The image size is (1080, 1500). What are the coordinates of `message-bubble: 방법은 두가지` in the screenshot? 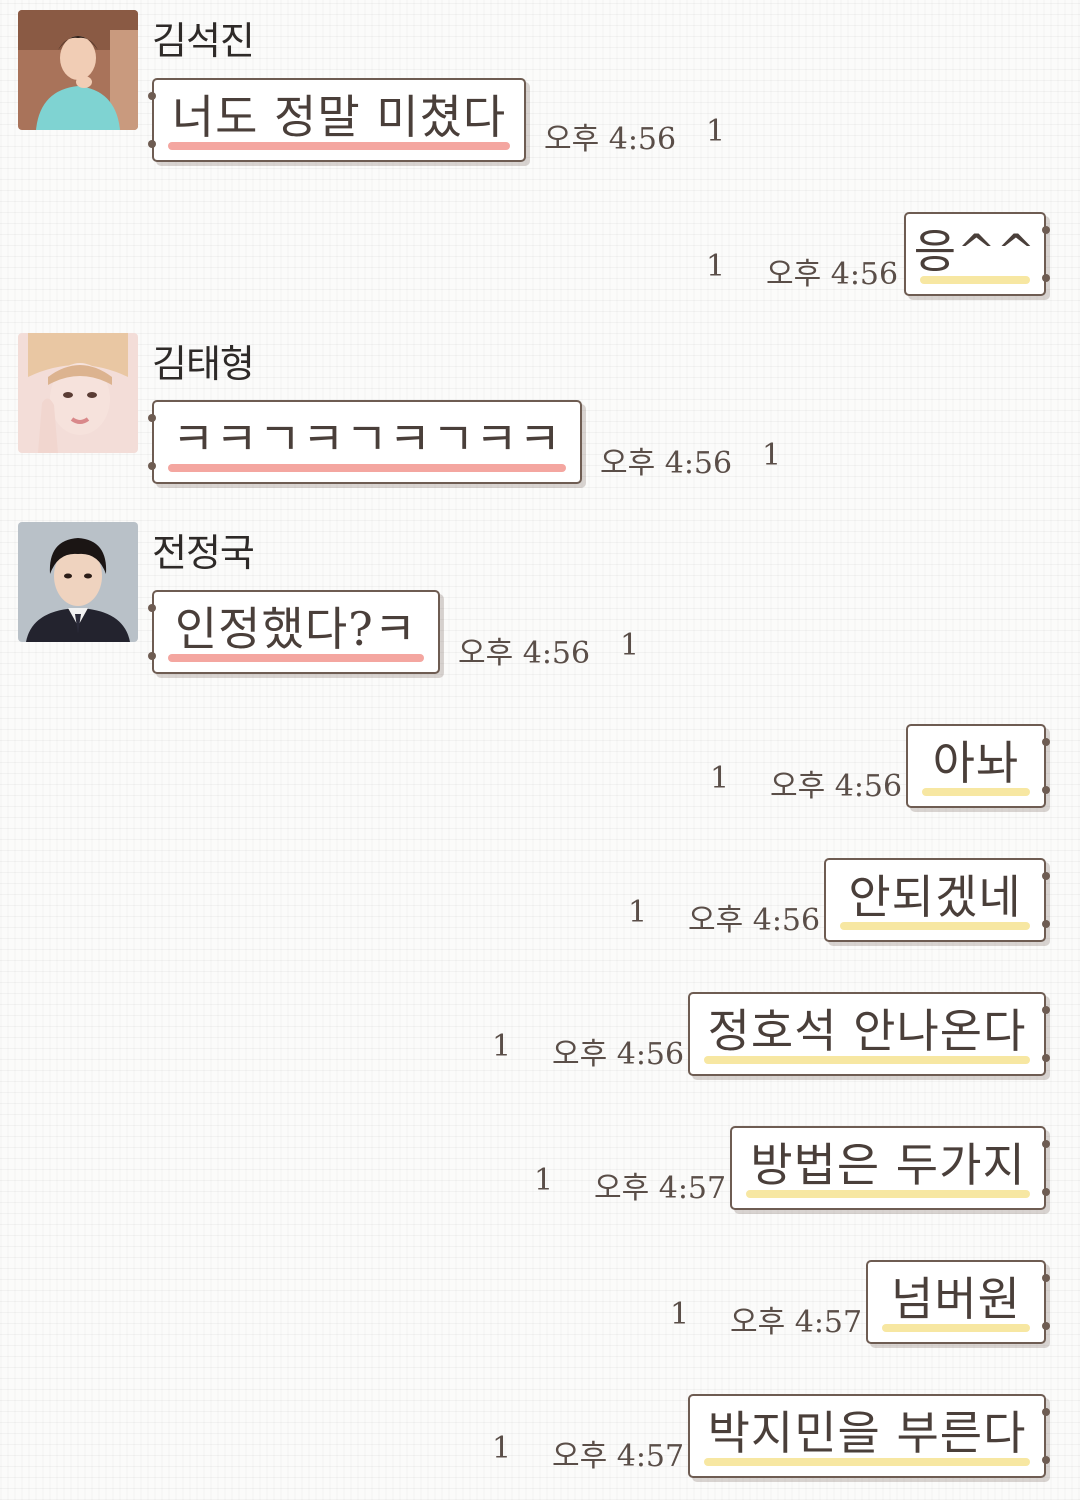 It's located at (890, 1168).